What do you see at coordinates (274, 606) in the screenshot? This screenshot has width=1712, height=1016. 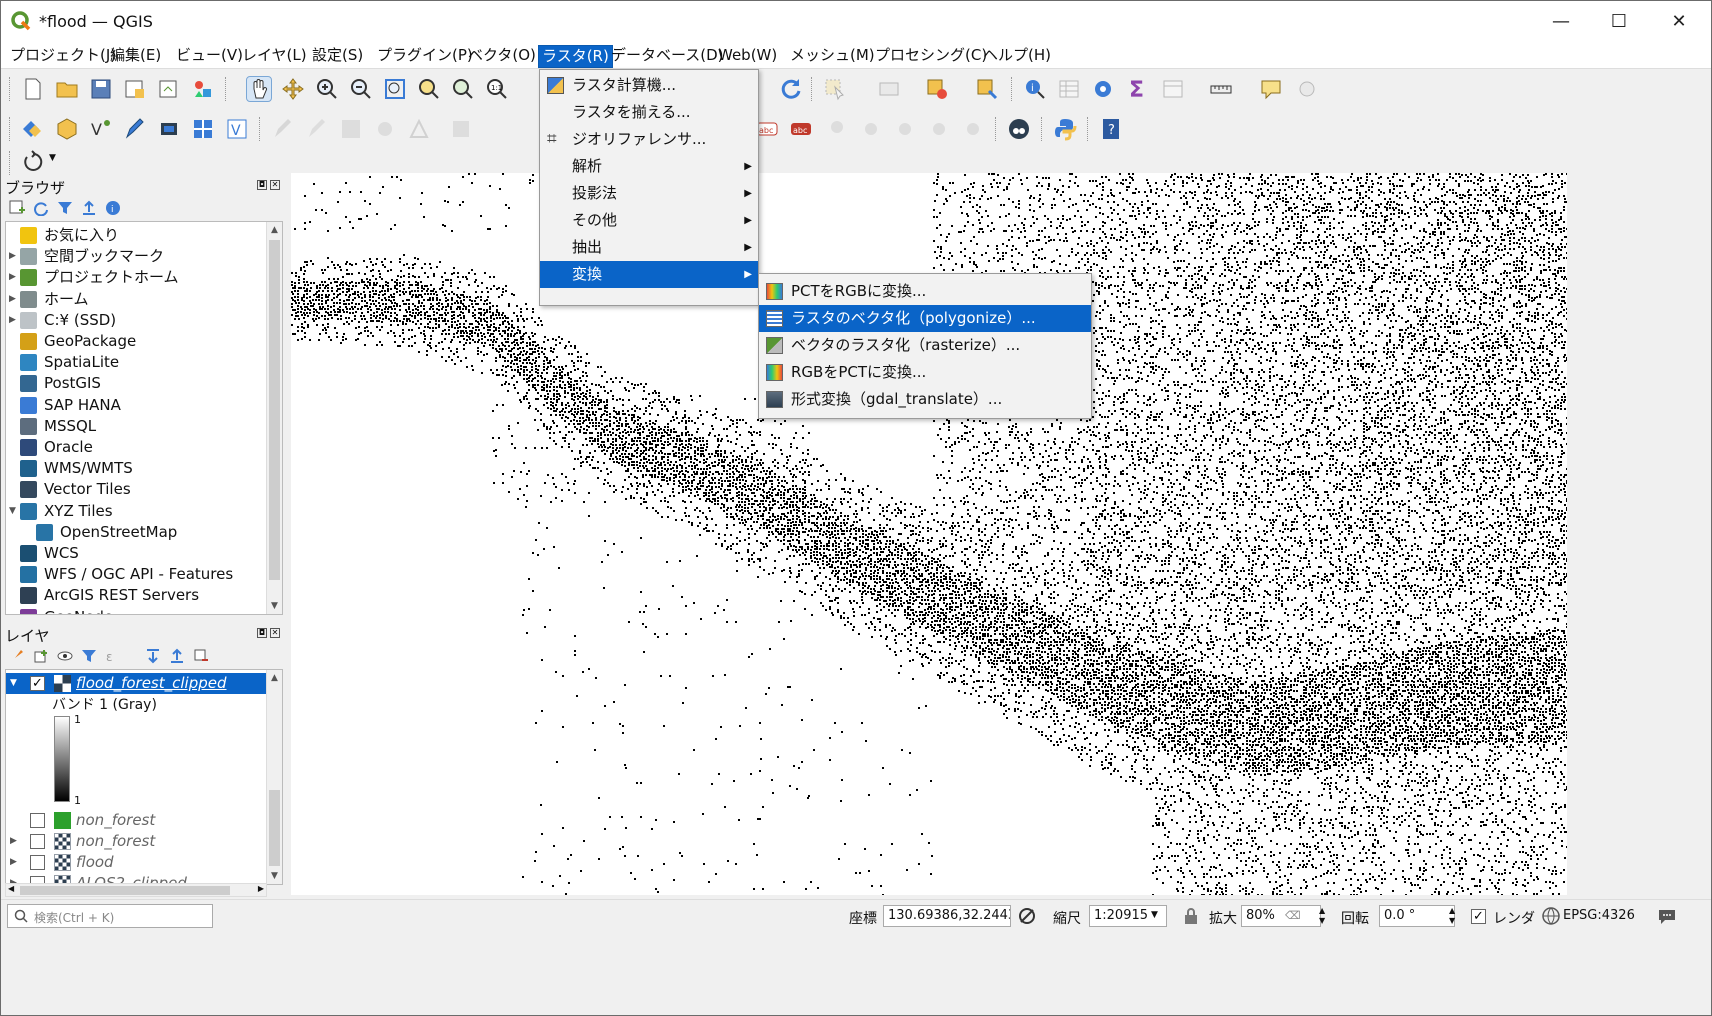 I see `scroll-down-icon: ▼` at bounding box center [274, 606].